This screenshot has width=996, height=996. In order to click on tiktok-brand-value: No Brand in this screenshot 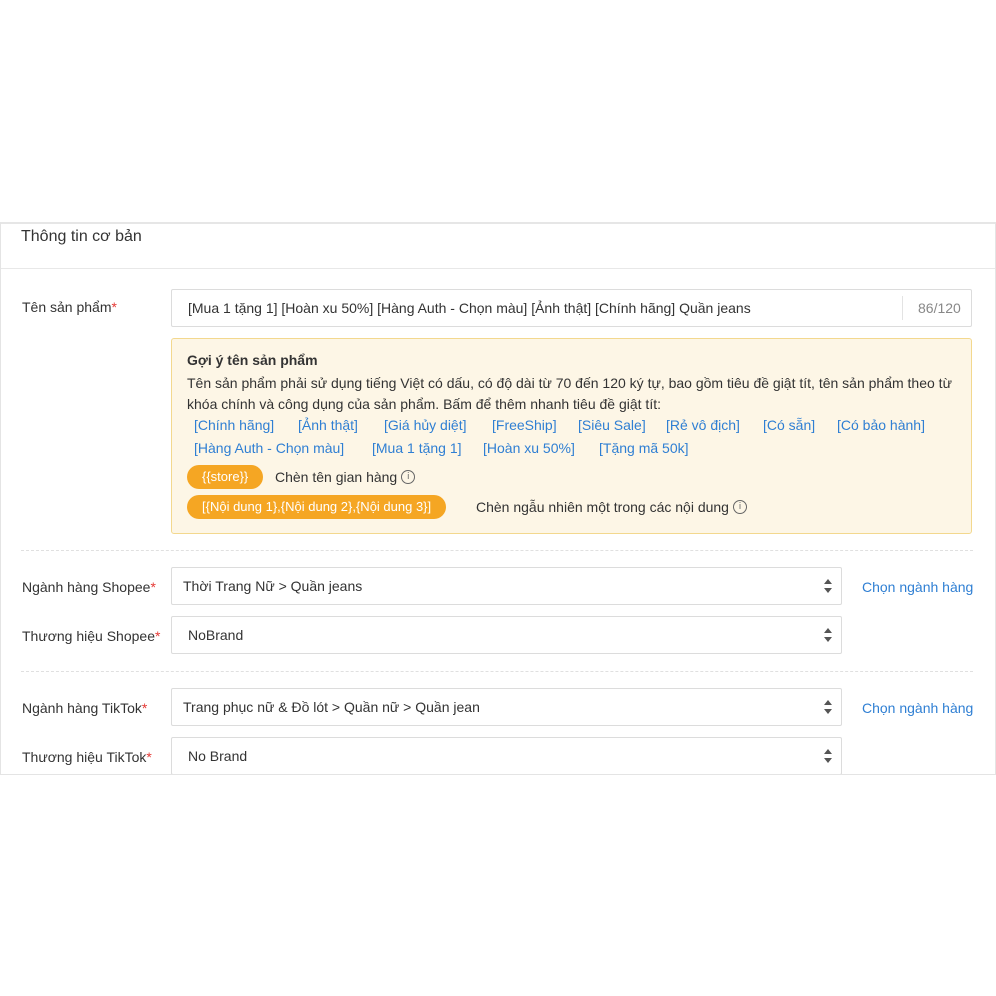, I will do `click(218, 756)`.